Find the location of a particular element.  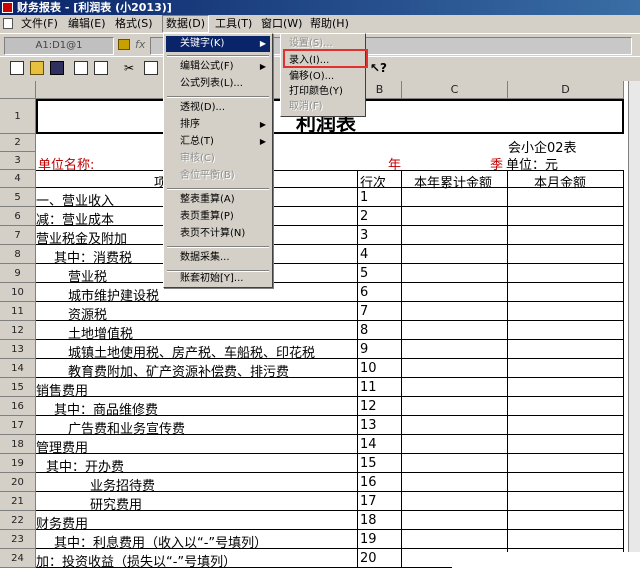

copy-icon is located at coordinates (151, 68).